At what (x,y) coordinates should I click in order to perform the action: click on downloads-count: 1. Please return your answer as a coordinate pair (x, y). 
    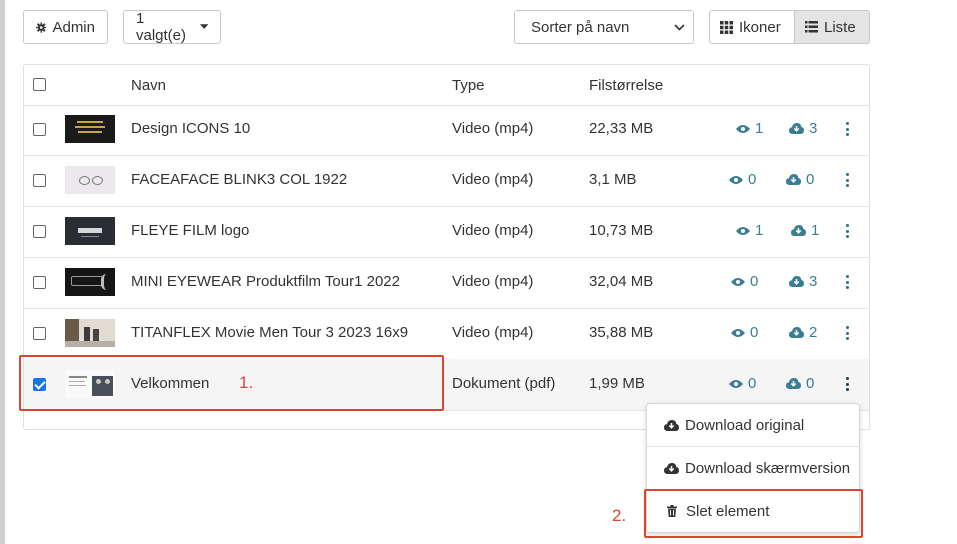
    Looking at the image, I should click on (805, 230).